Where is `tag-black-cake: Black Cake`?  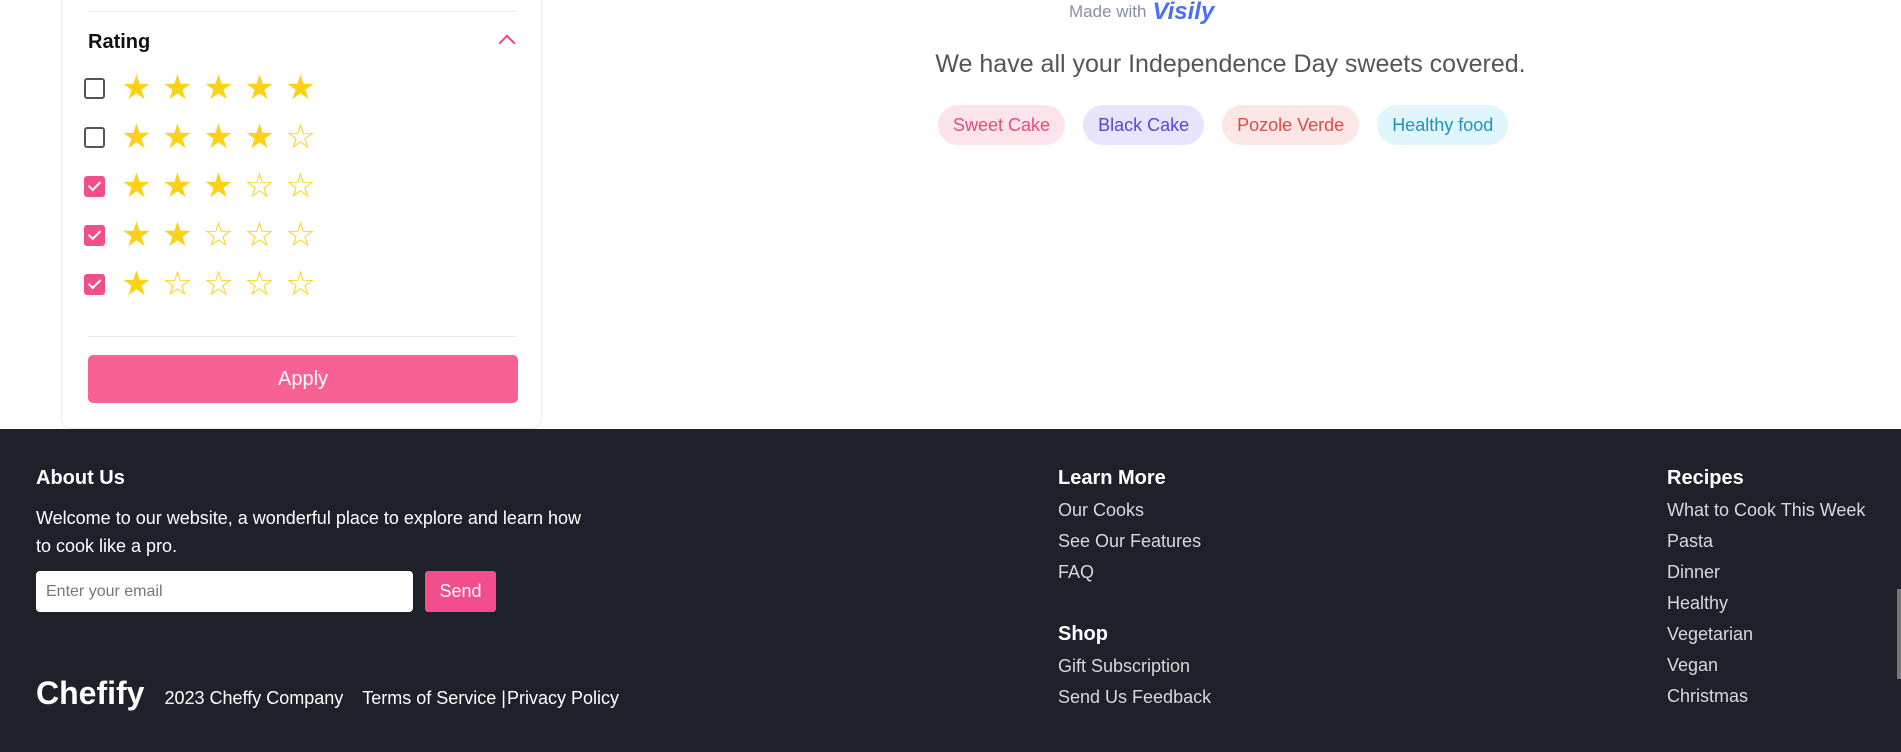
tag-black-cake: Black Cake is located at coordinates (1144, 125).